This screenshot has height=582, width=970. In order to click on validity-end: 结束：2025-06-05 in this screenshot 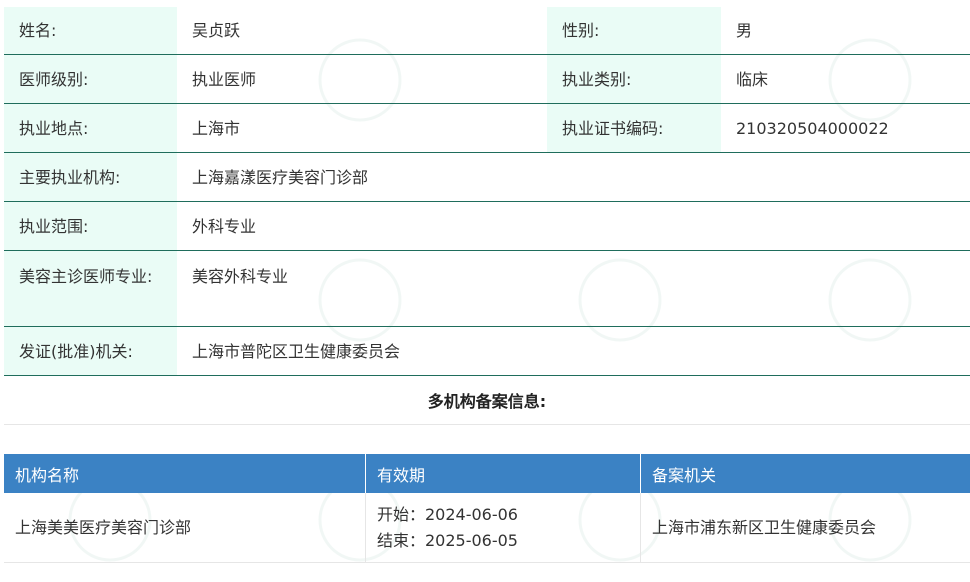, I will do `click(447, 540)`.